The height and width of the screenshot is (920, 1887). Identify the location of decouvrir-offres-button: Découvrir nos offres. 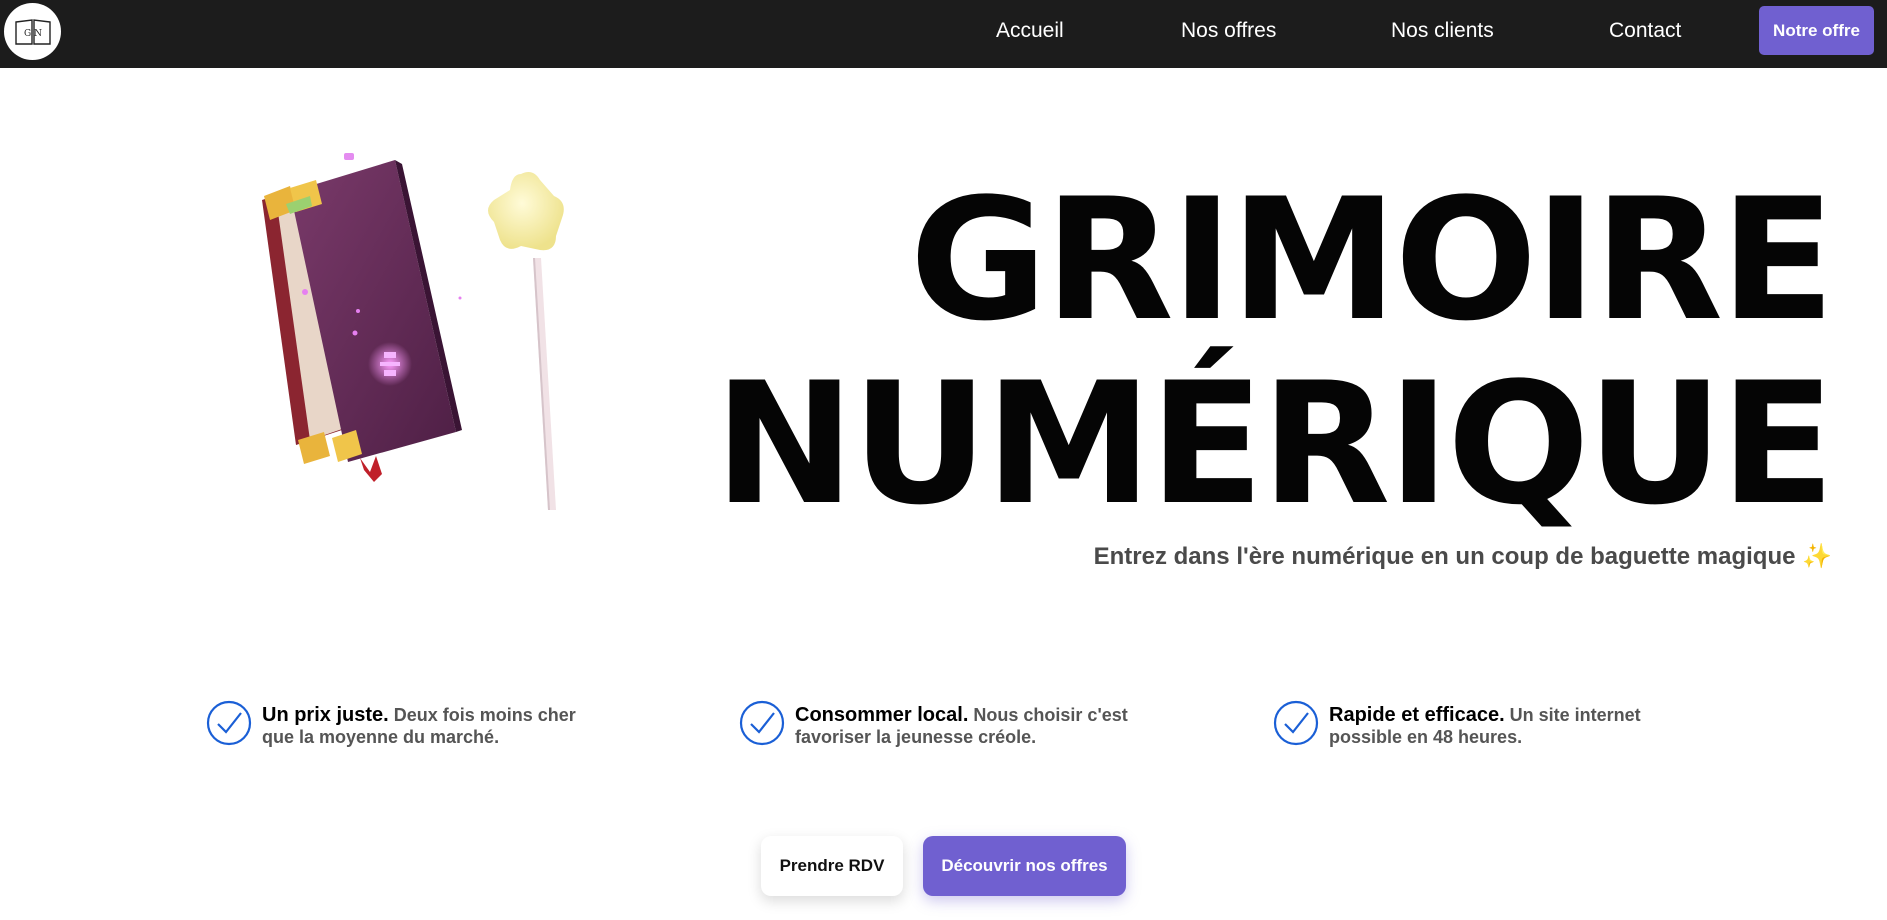
(1024, 866).